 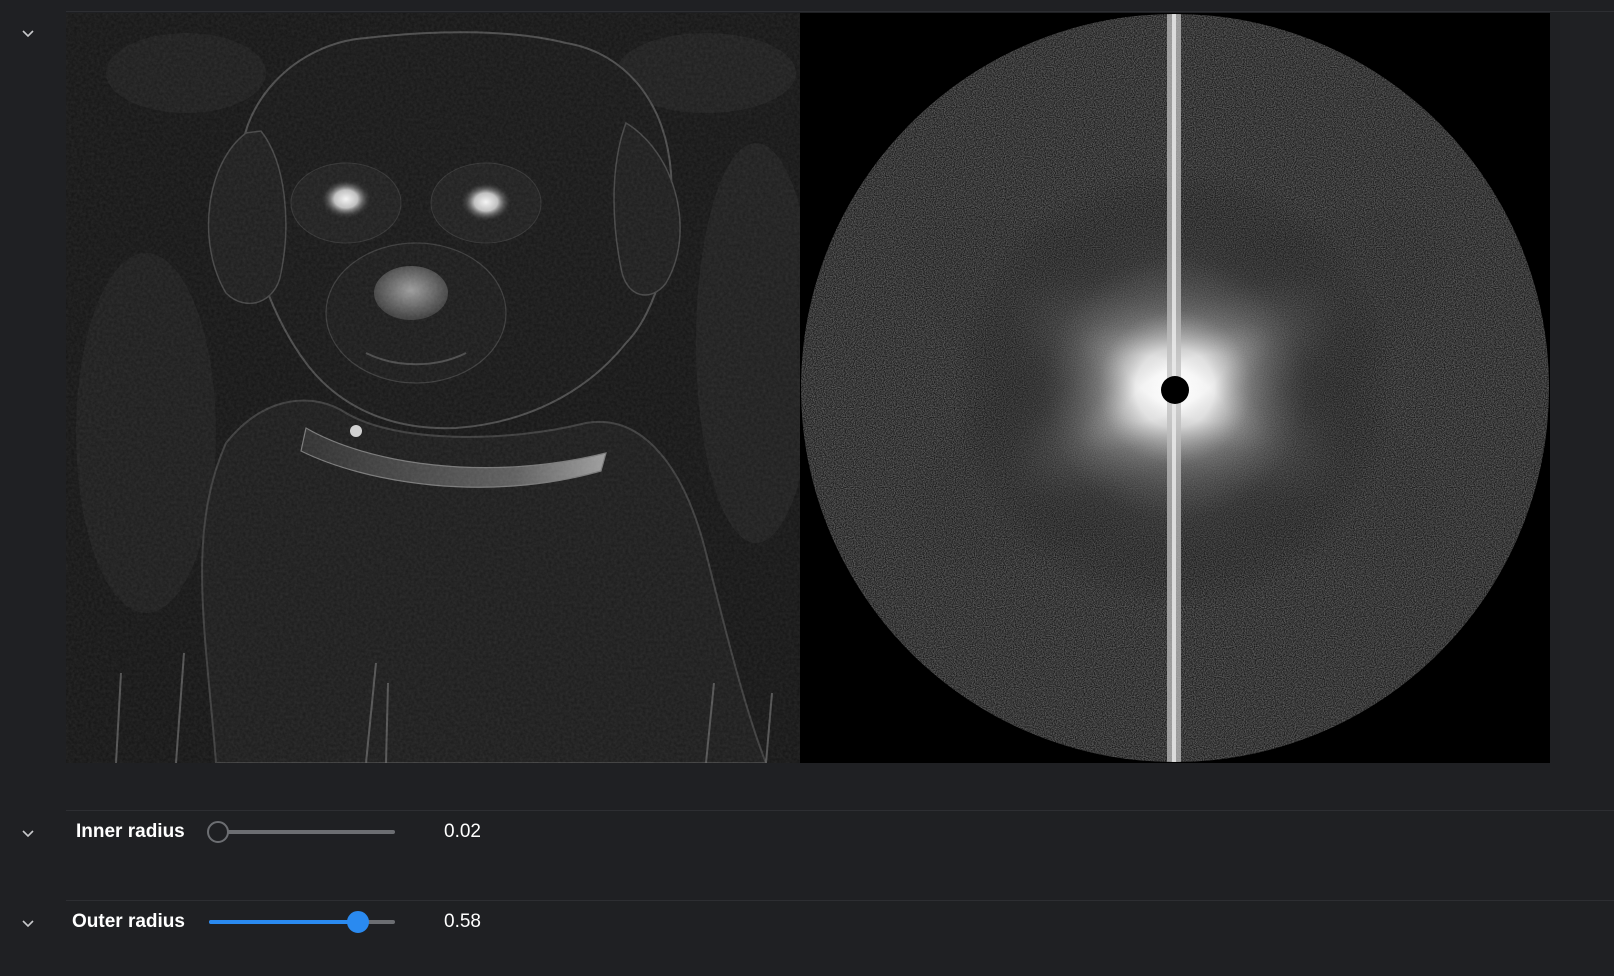 I want to click on inner-radius-slider, so click(x=304, y=832).